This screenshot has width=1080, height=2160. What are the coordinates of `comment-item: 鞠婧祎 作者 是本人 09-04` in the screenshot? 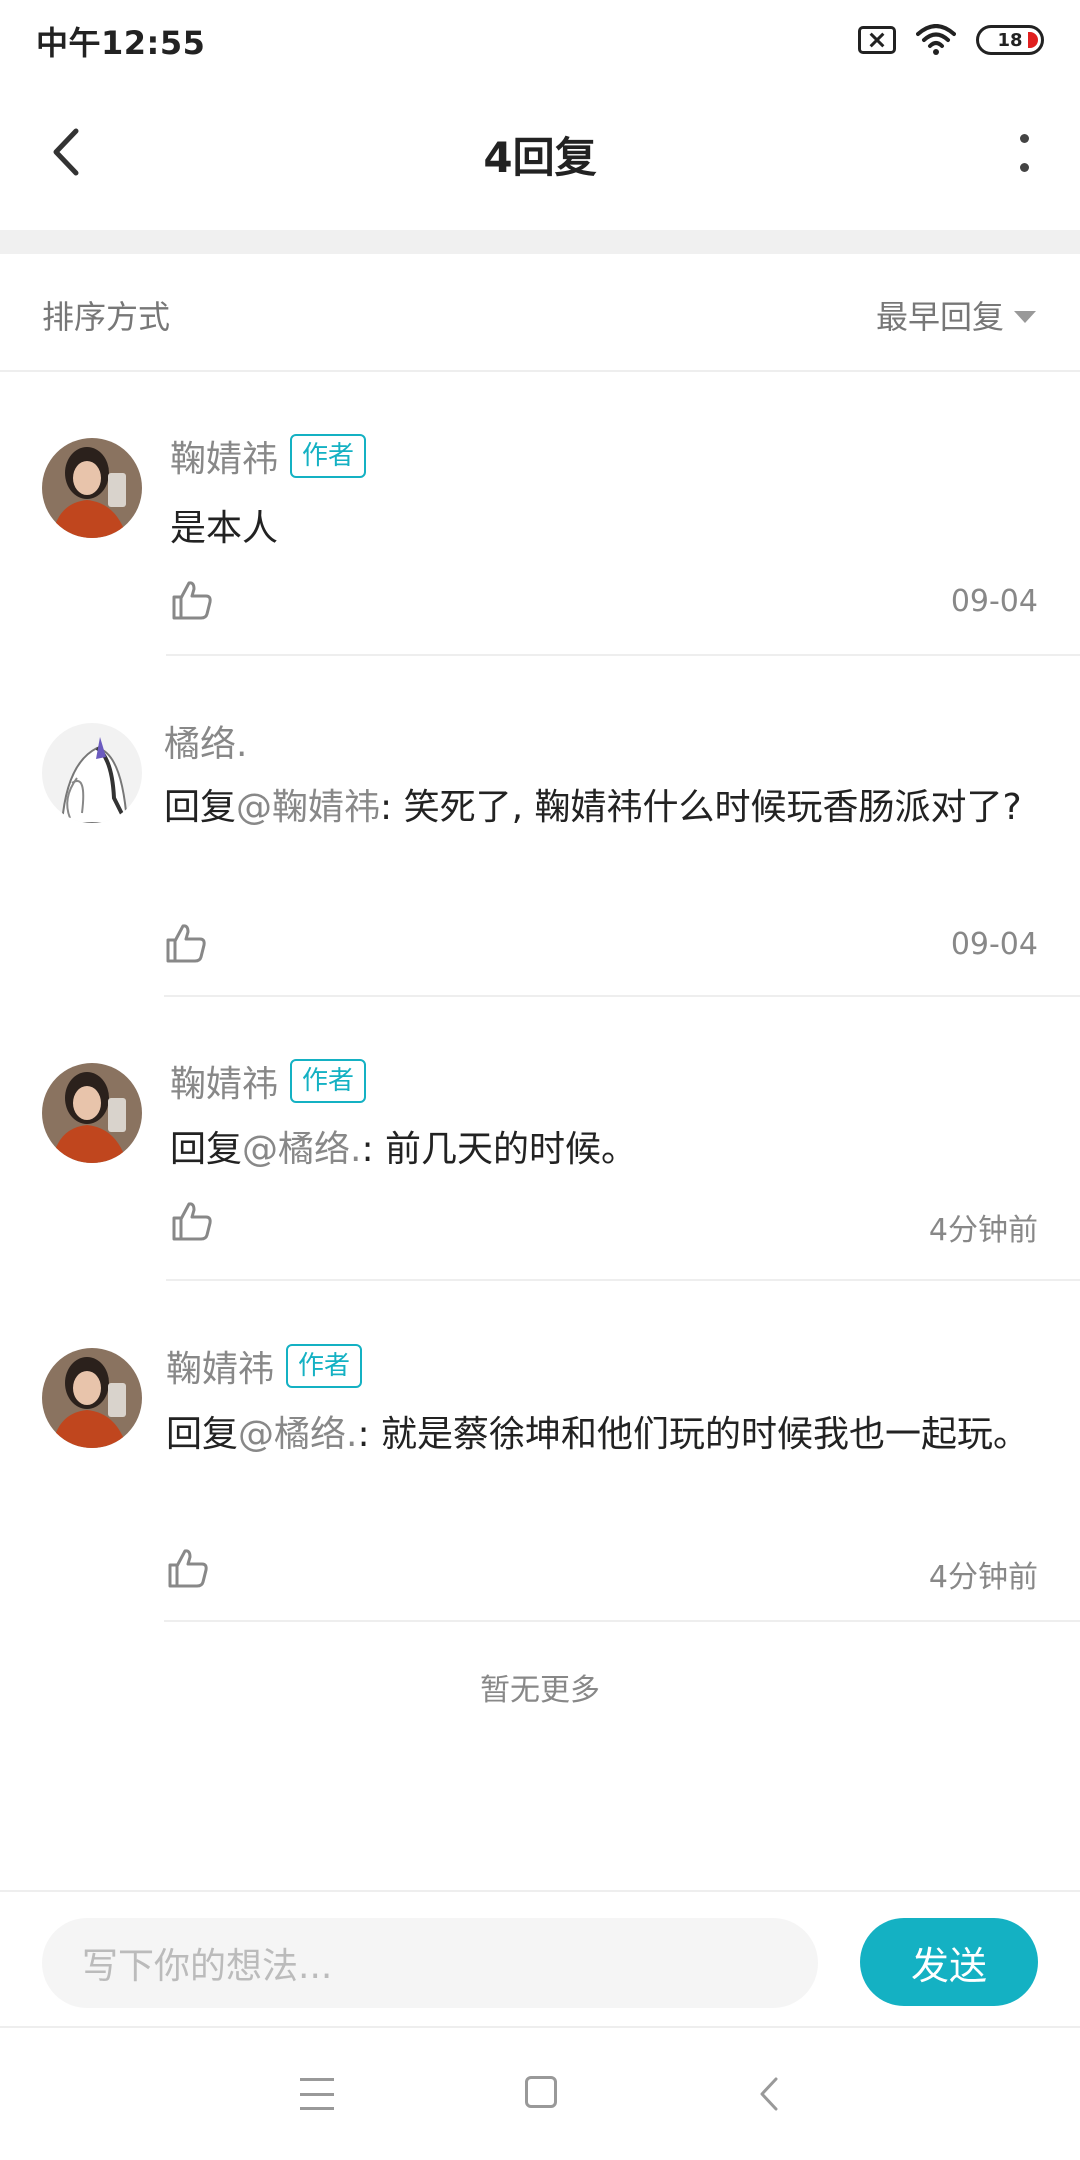 It's located at (540, 514).